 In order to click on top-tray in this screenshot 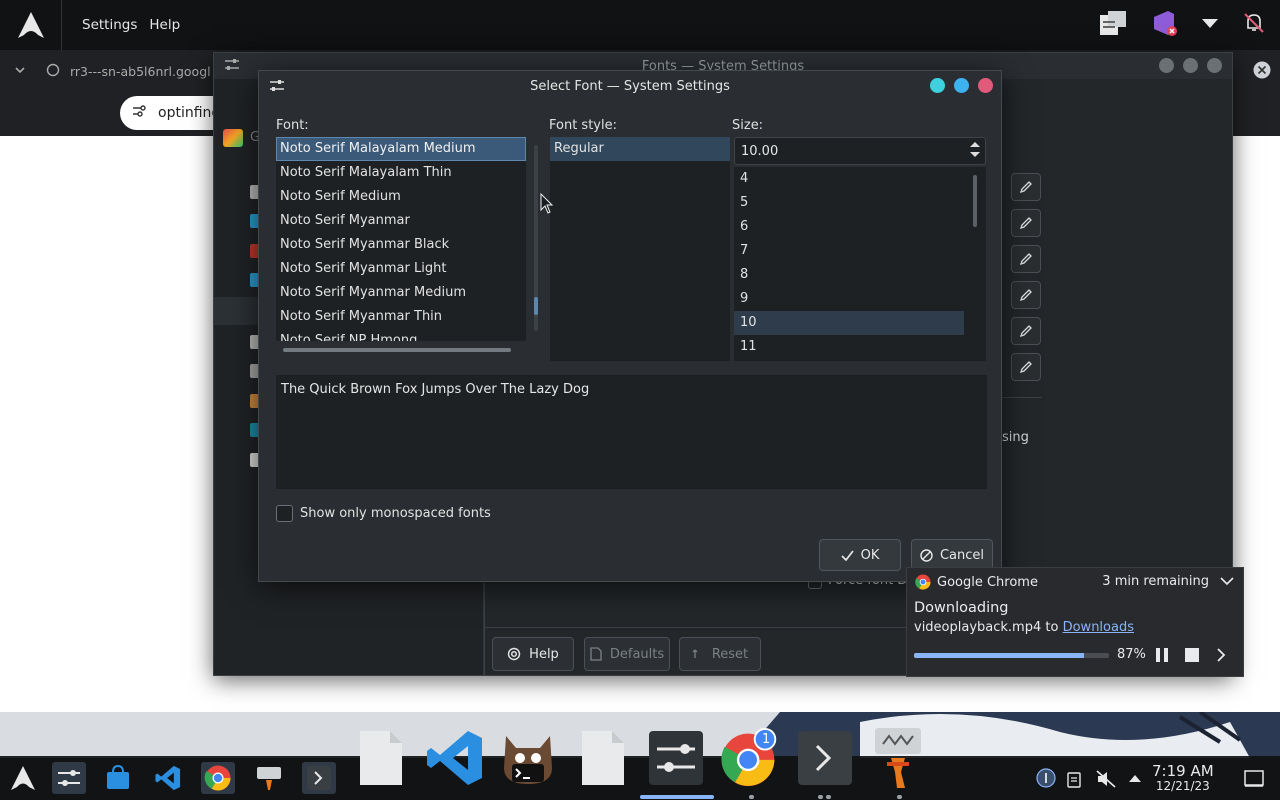, I will do `click(1182, 25)`.